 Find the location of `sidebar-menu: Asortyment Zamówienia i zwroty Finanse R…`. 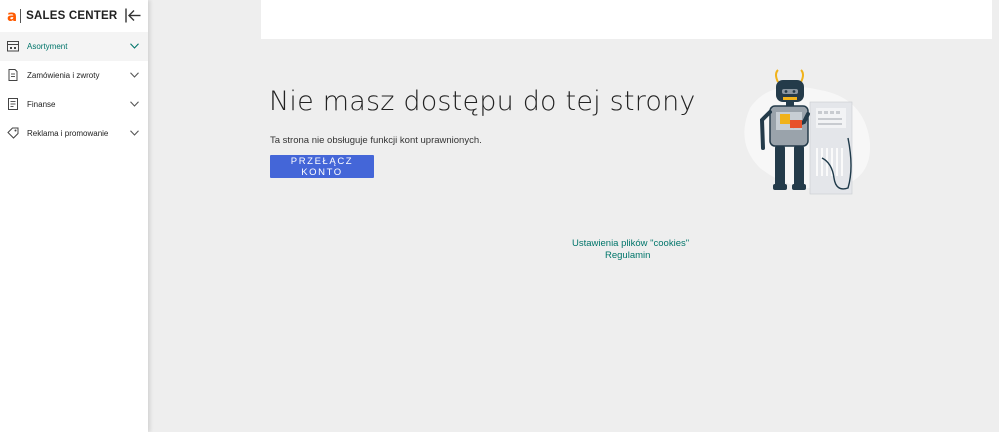

sidebar-menu: Asortyment Zamówienia i zwroty Finanse R… is located at coordinates (74, 90).